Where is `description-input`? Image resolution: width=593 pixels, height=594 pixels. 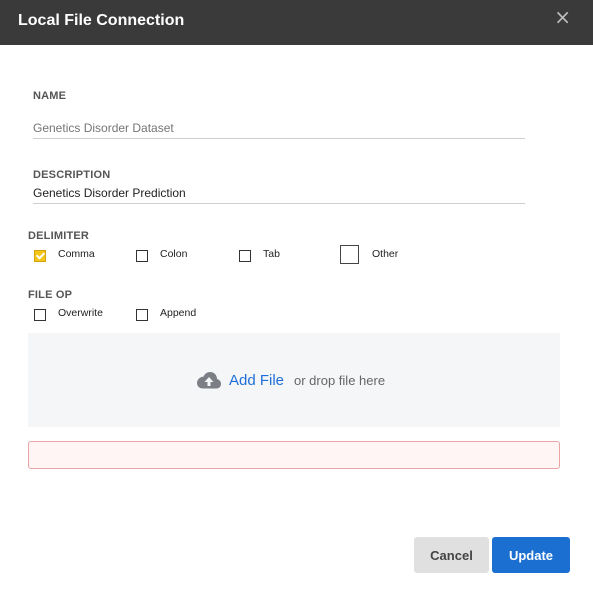
description-input is located at coordinates (279, 193).